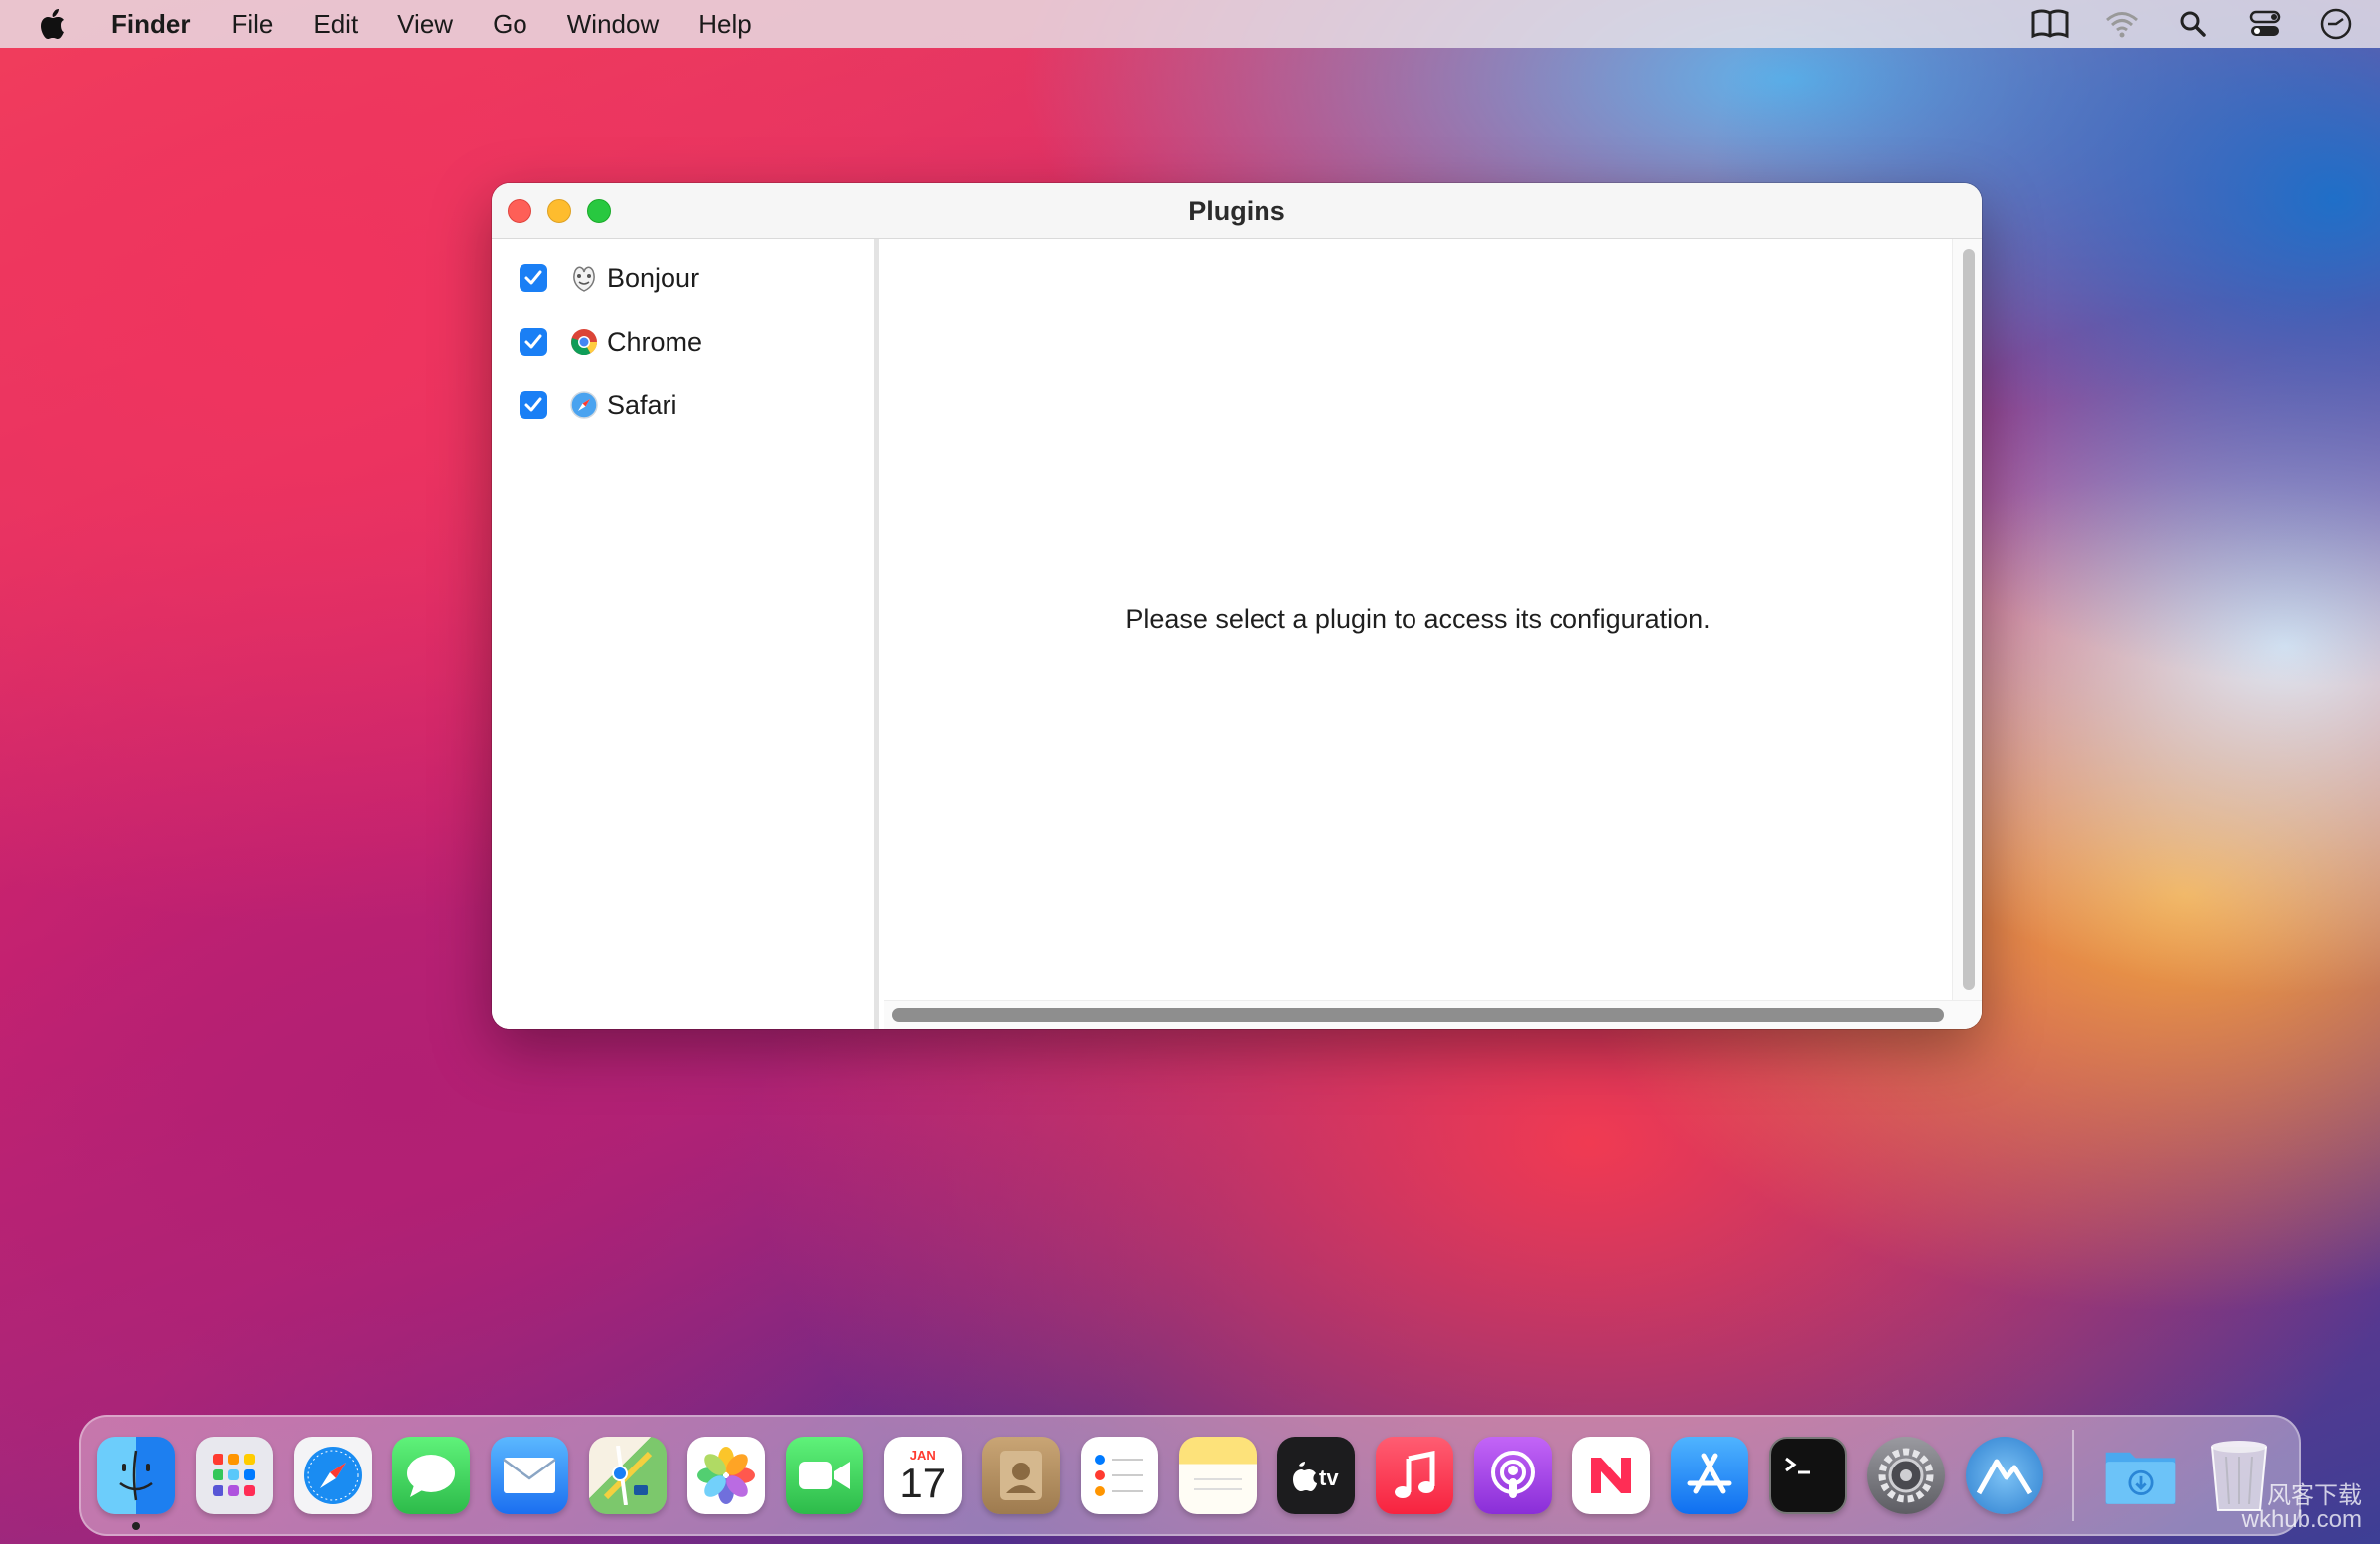 This screenshot has width=2380, height=1544. What do you see at coordinates (584, 342) in the screenshot?
I see `chrome-icon` at bounding box center [584, 342].